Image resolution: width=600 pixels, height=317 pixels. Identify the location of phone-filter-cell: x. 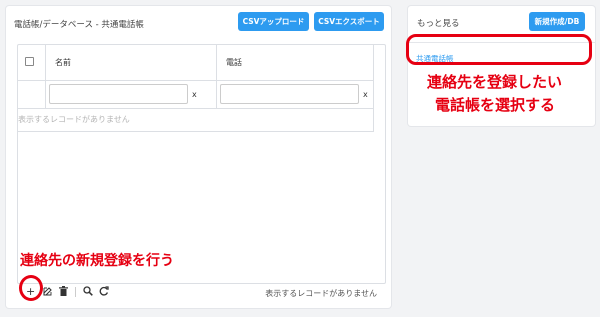
(295, 94).